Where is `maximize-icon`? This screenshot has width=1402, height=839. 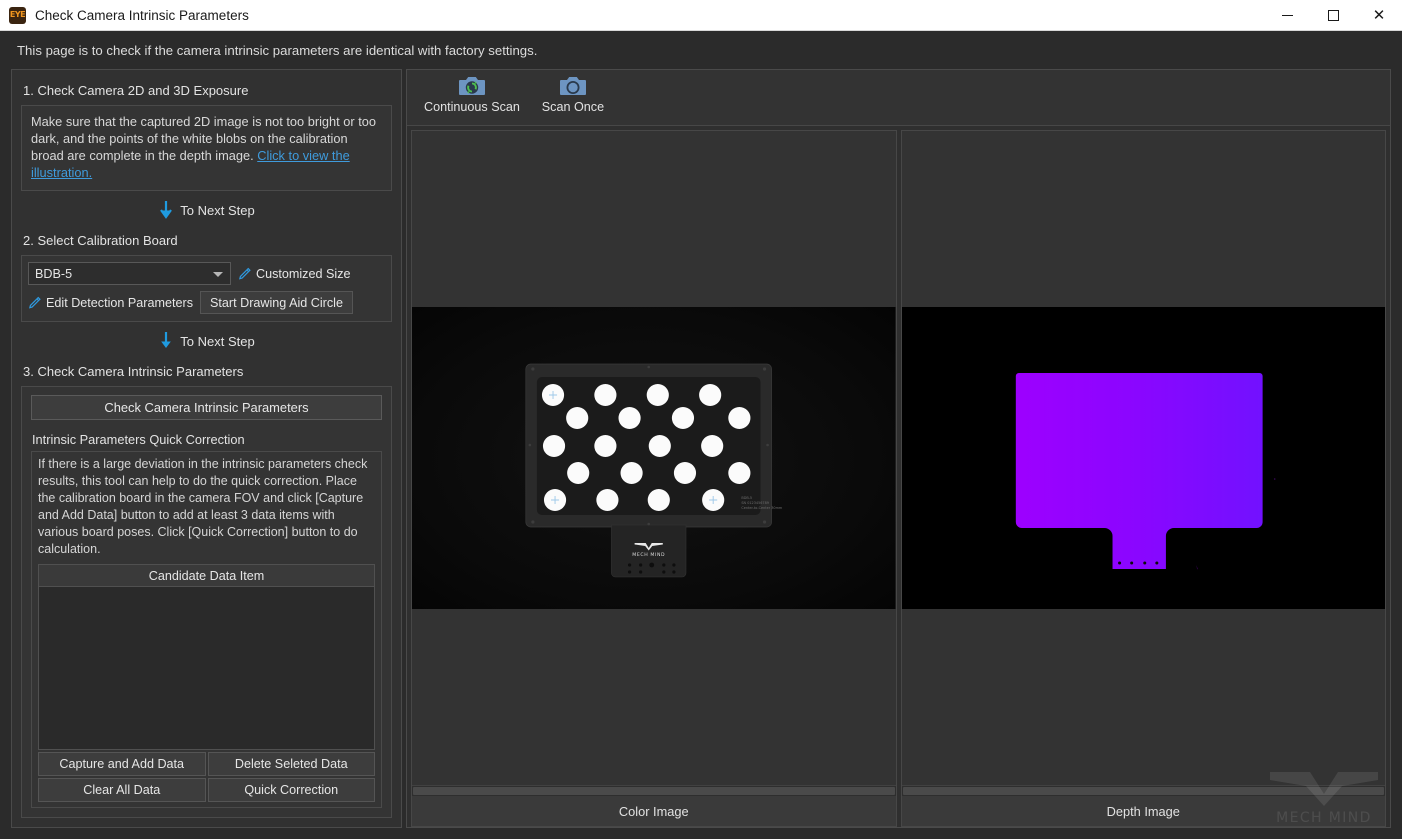
maximize-icon is located at coordinates (1333, 15).